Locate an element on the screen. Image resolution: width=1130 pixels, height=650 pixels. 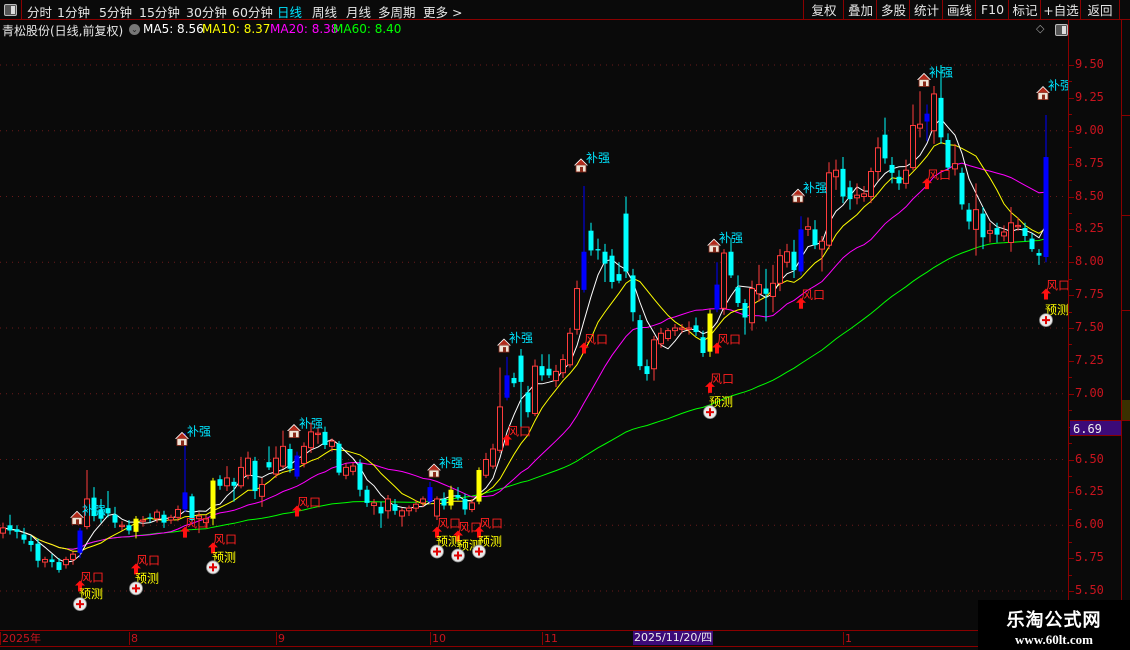
price-tick-label: 5.75 is located at coordinates (1089, 557).